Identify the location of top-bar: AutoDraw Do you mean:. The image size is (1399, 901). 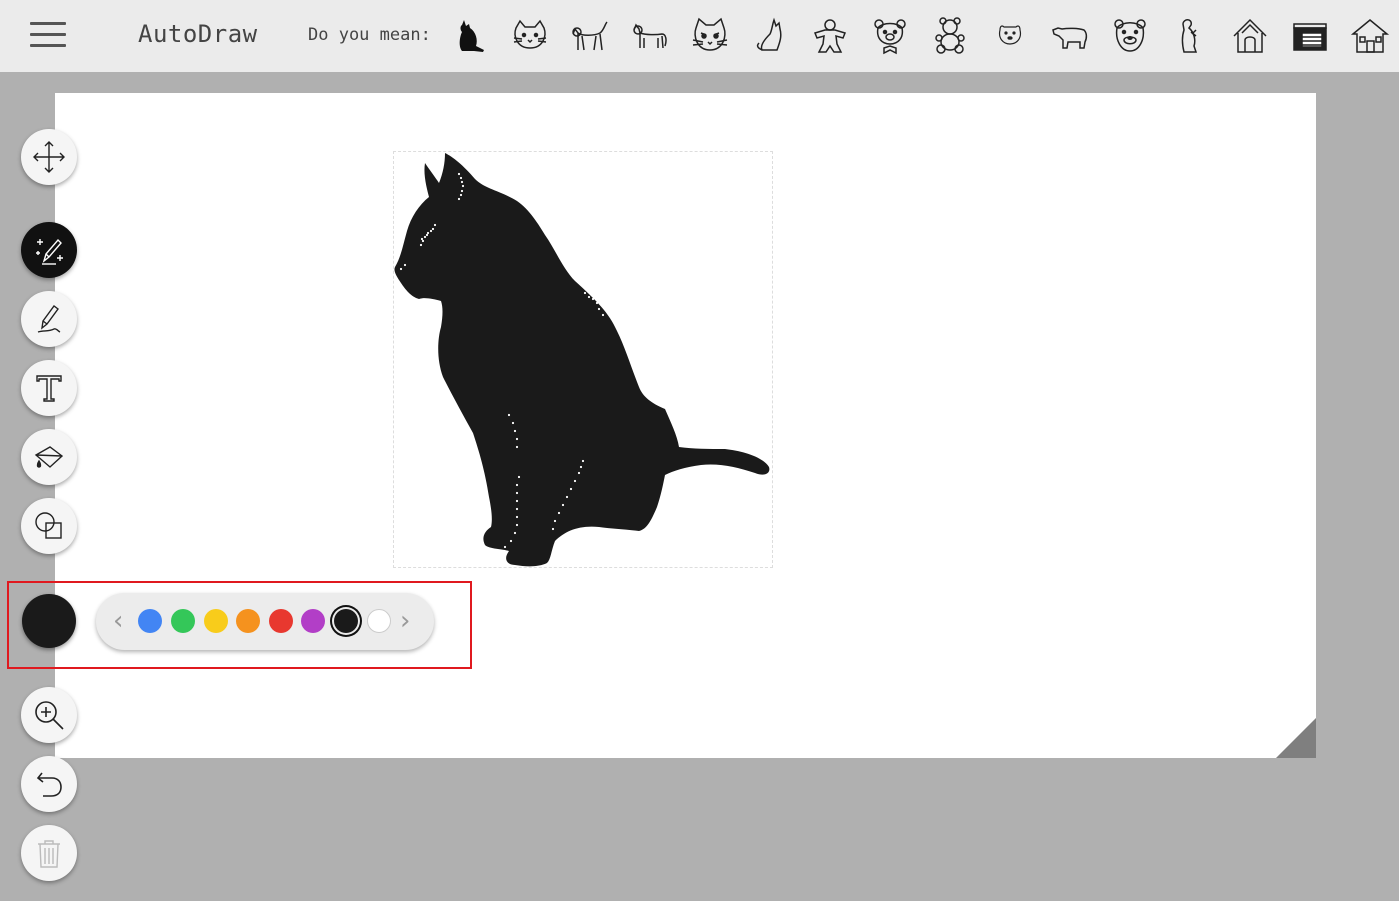
(699, 36).